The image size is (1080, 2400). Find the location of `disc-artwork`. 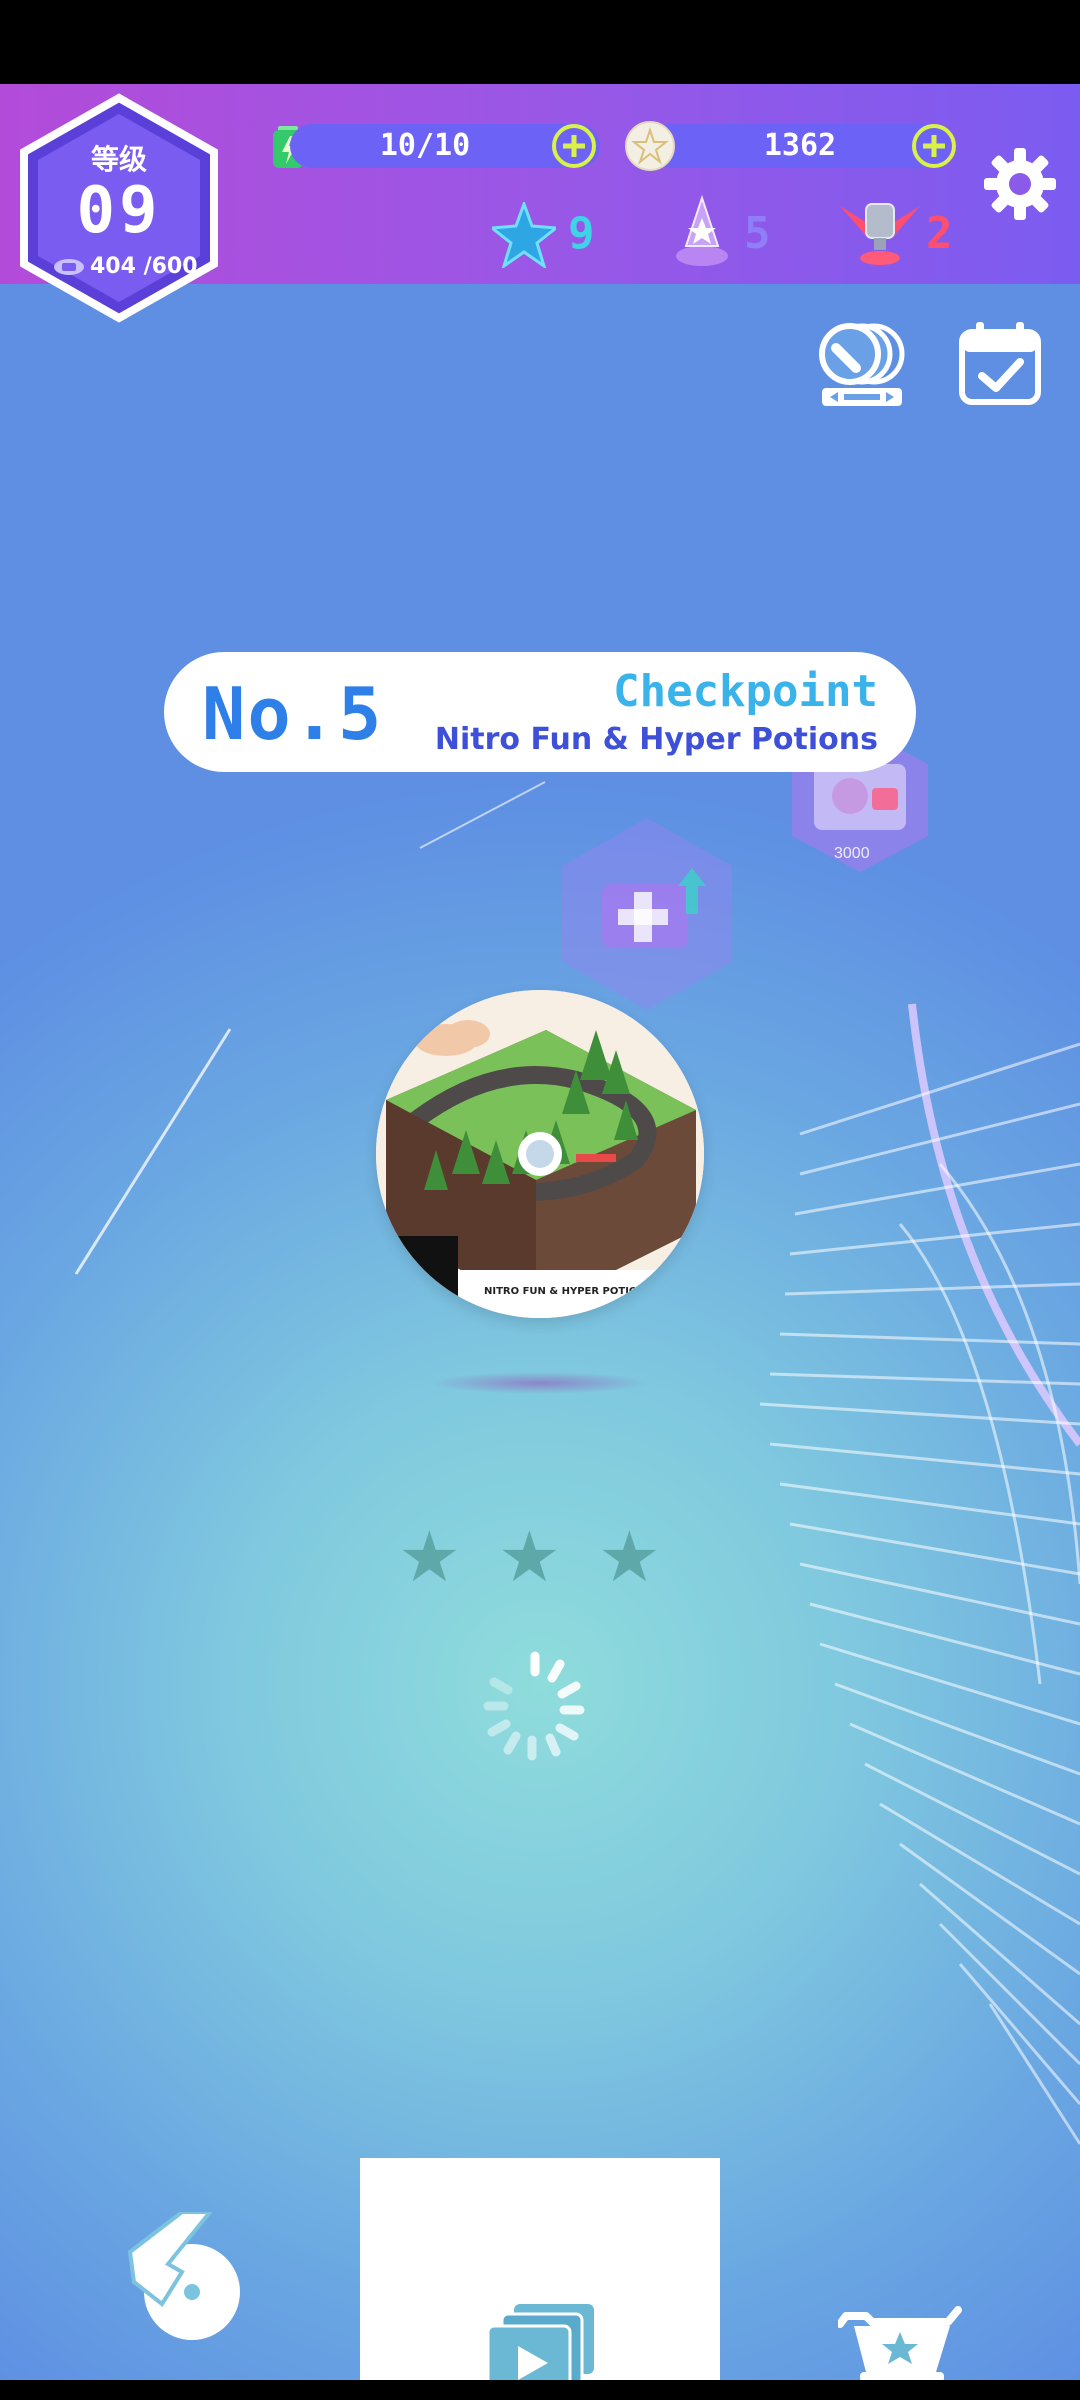

disc-artwork is located at coordinates (540, 1154).